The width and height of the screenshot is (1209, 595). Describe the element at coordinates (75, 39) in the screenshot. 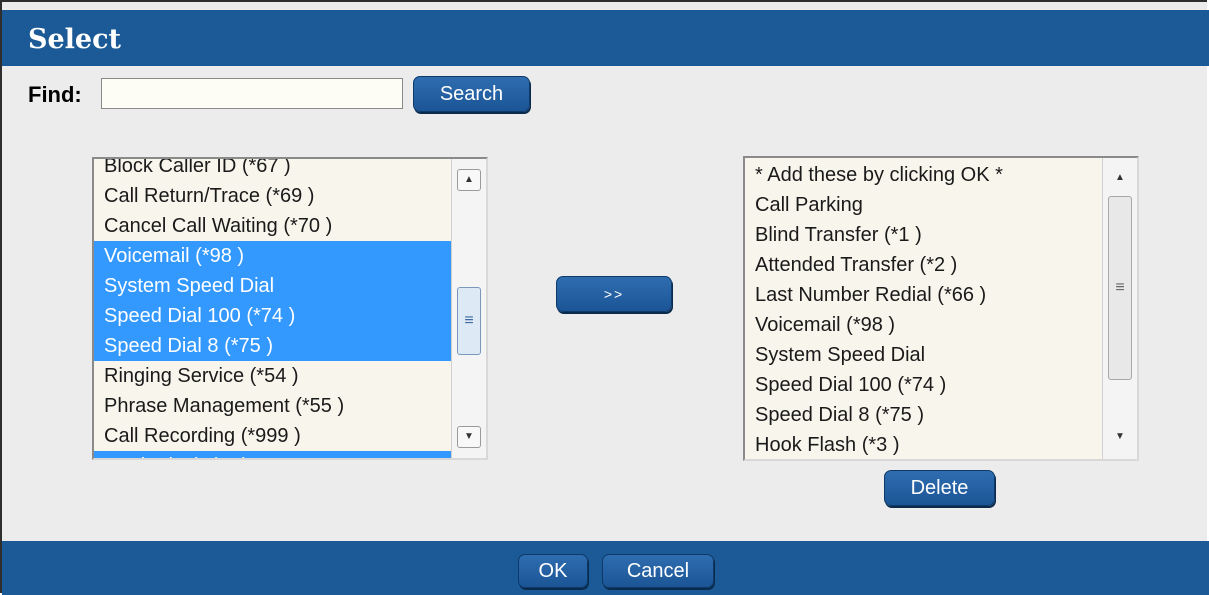

I see `dialog-title: Select` at that location.